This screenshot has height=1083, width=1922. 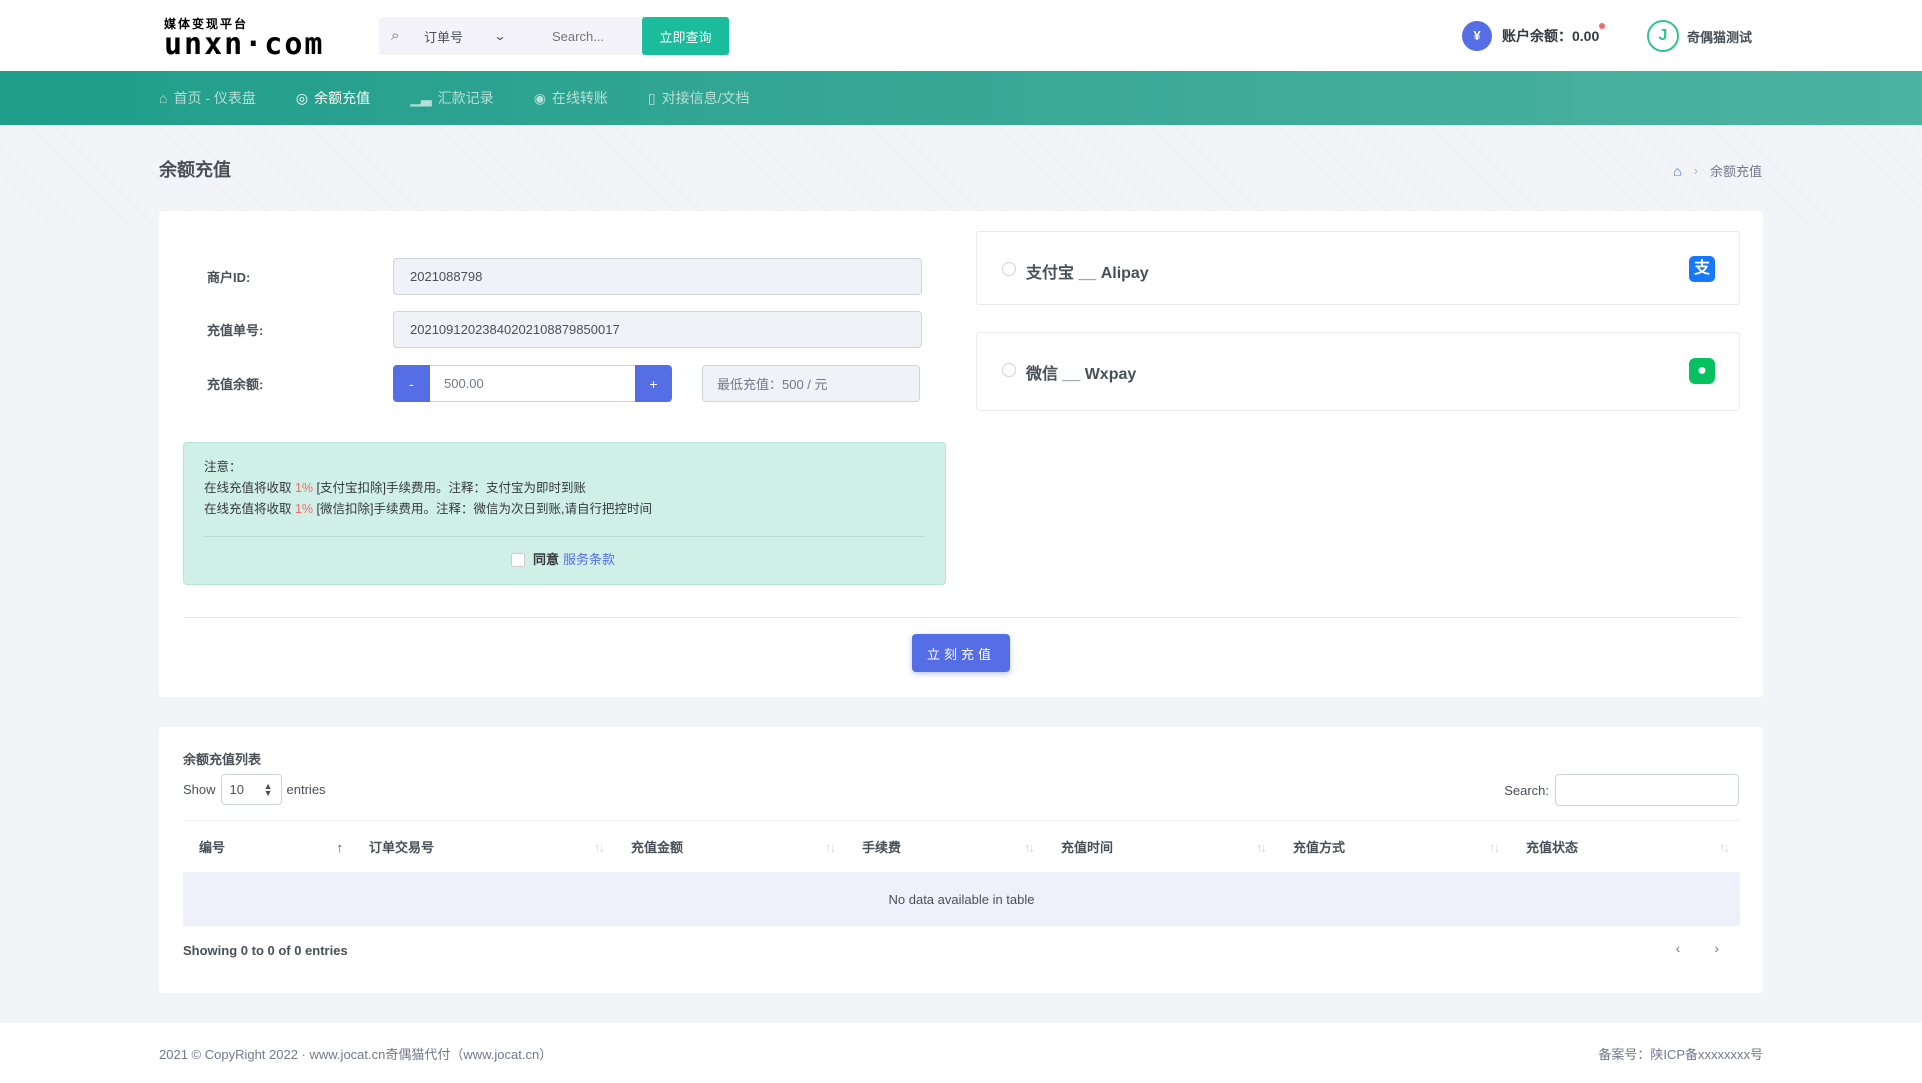 What do you see at coordinates (342, 98) in the screenshot?
I see `nav-label: 余额充值` at bounding box center [342, 98].